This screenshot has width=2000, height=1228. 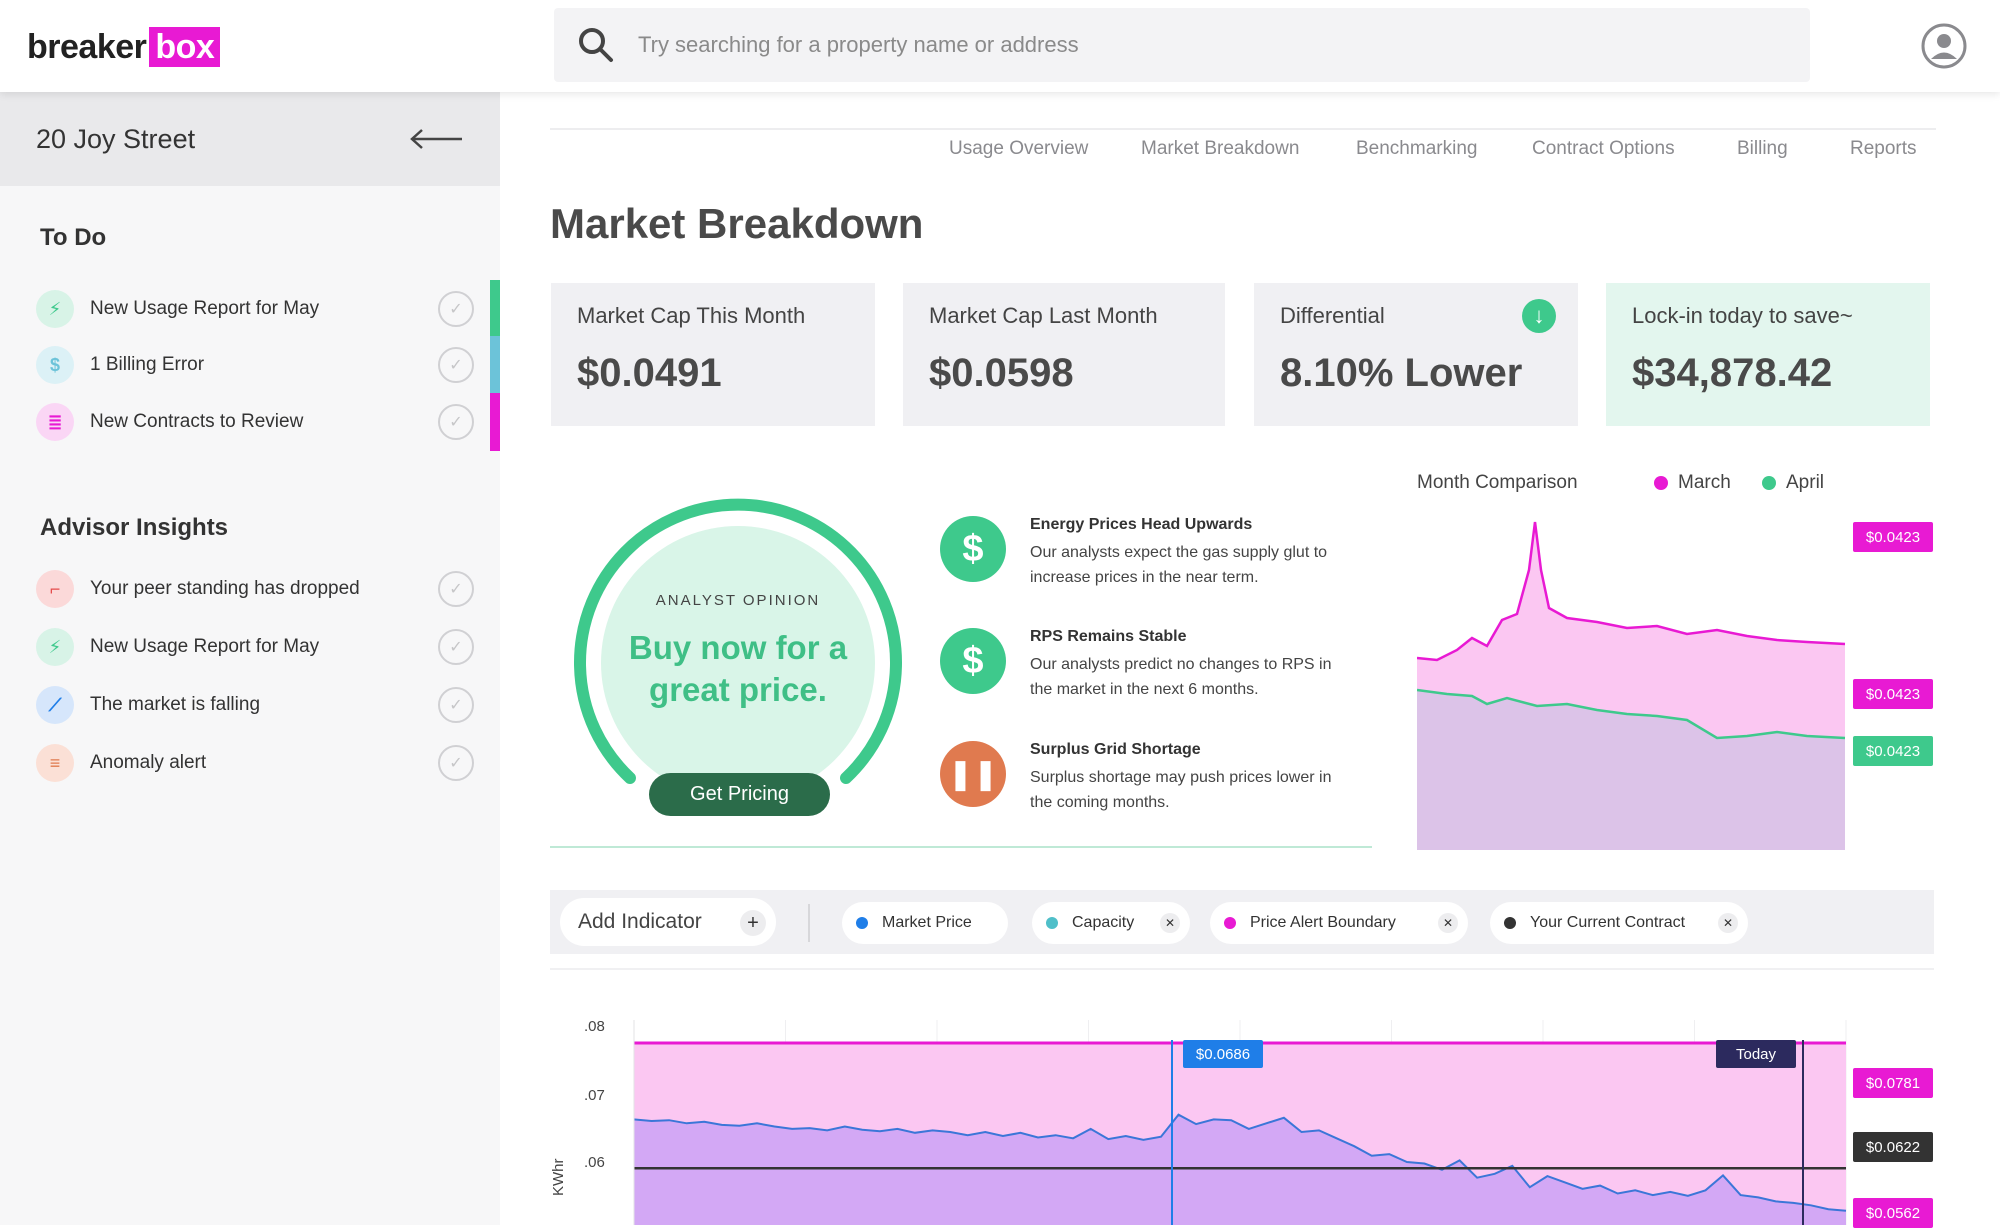 What do you see at coordinates (640, 921) in the screenshot?
I see `add-indicator-label: Add Indicator` at bounding box center [640, 921].